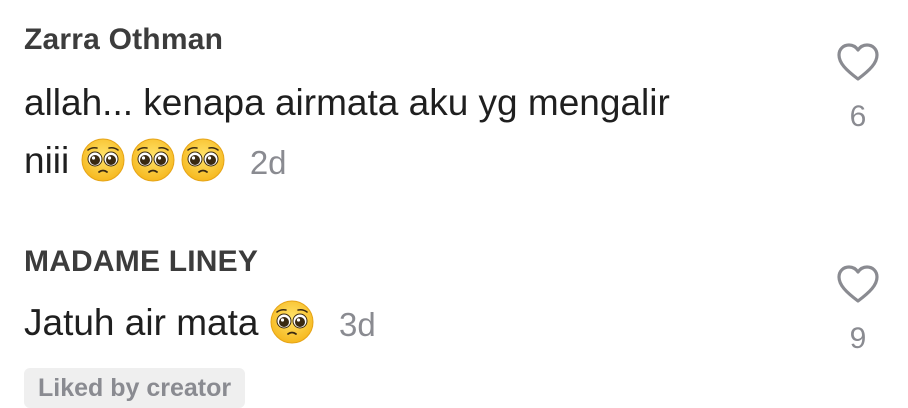 This screenshot has height=408, width=908. I want to click on like-button: 6, so click(858, 88).